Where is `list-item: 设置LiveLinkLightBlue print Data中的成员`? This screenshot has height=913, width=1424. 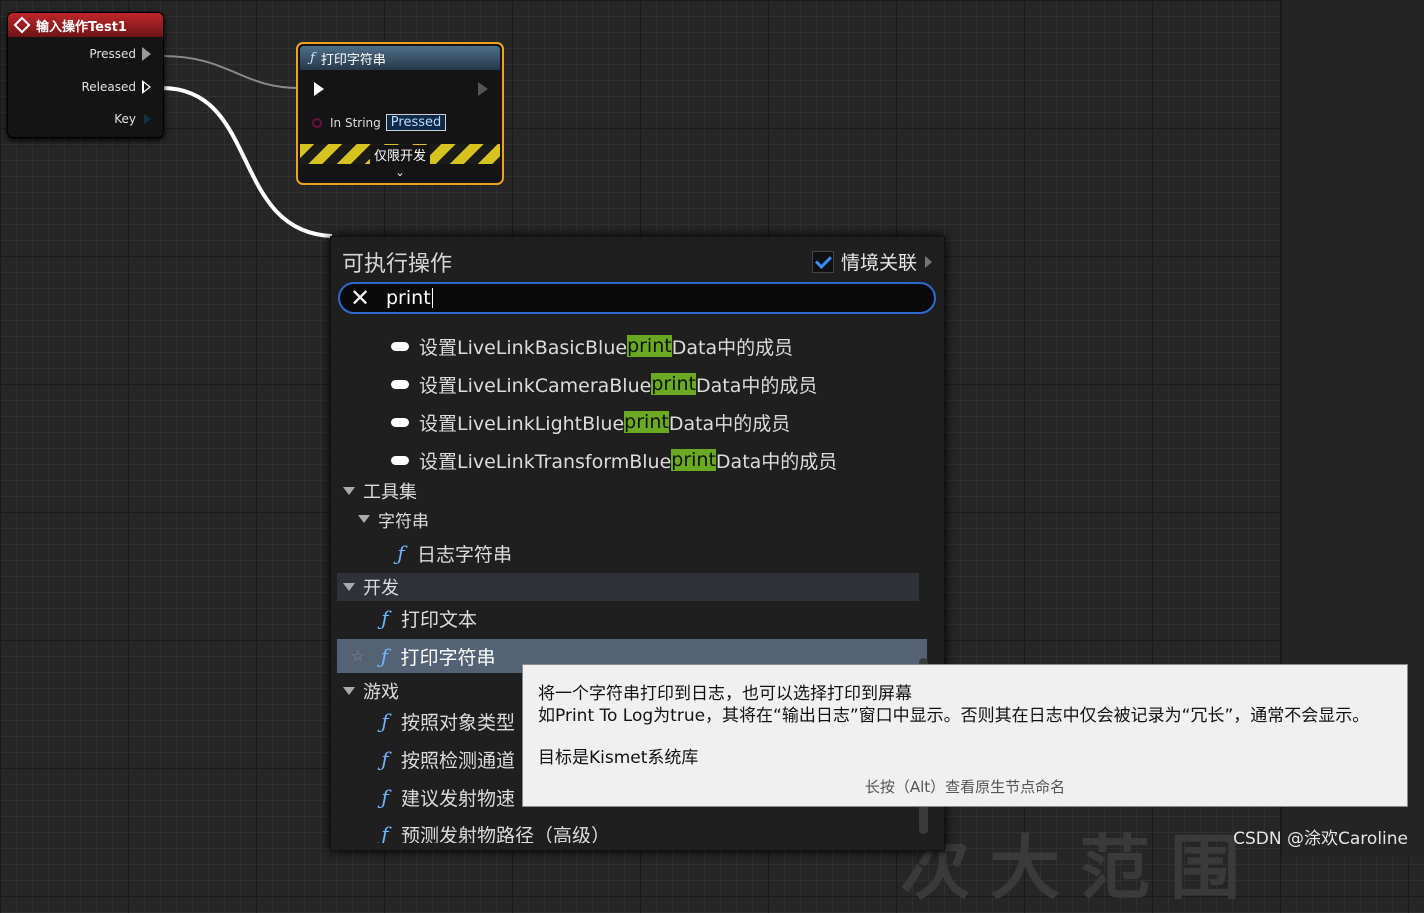
list-item: 设置LiveLinkLightBlue print Data中的成员 is located at coordinates (637, 422).